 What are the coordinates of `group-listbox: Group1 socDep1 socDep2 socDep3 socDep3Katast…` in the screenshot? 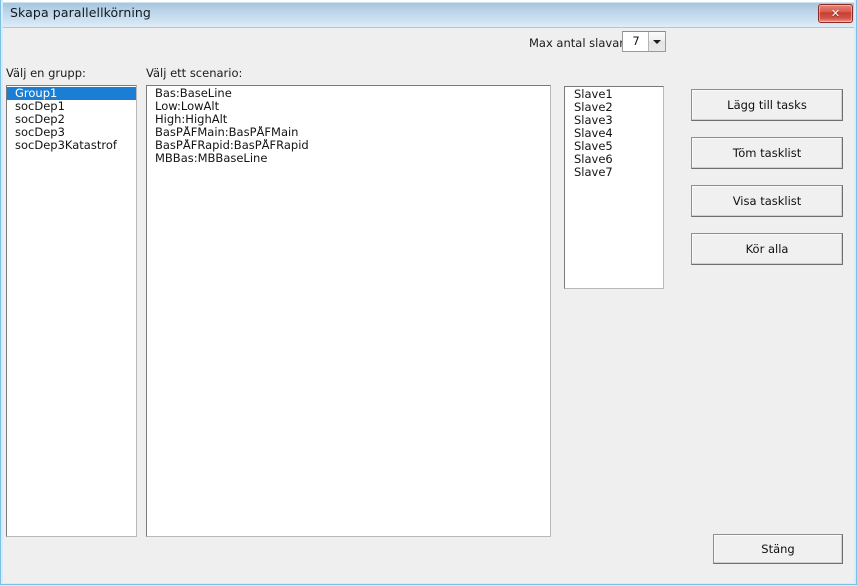 It's located at (71, 311).